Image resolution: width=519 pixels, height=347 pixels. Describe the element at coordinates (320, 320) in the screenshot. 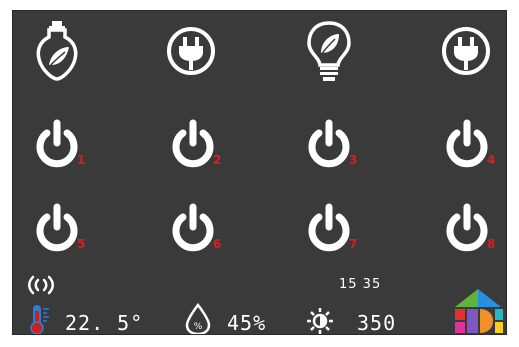

I see `brightness-icon` at that location.